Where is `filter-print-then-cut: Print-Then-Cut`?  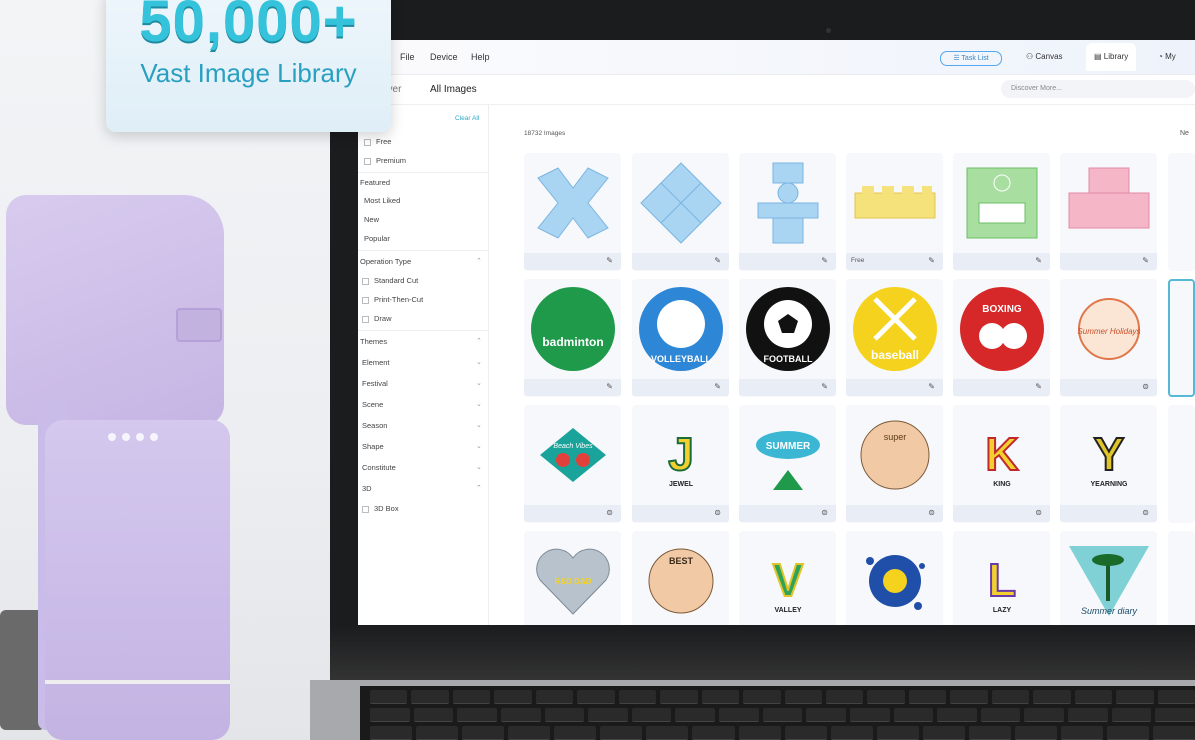
filter-print-then-cut: Print-Then-Cut is located at coordinates (392, 299).